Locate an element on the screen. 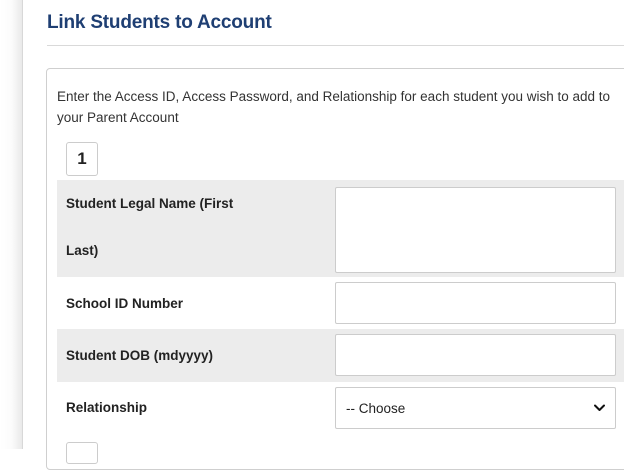 The height and width of the screenshot is (470, 624). title-divider is located at coordinates (335, 45).